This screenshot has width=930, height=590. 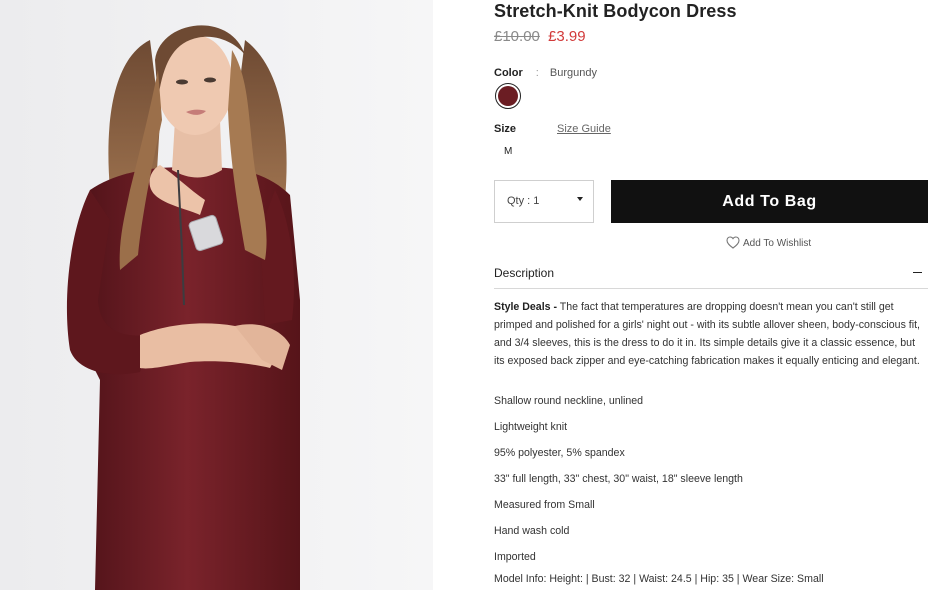 What do you see at coordinates (711, 274) in the screenshot?
I see `description-accordion-header: Description` at bounding box center [711, 274].